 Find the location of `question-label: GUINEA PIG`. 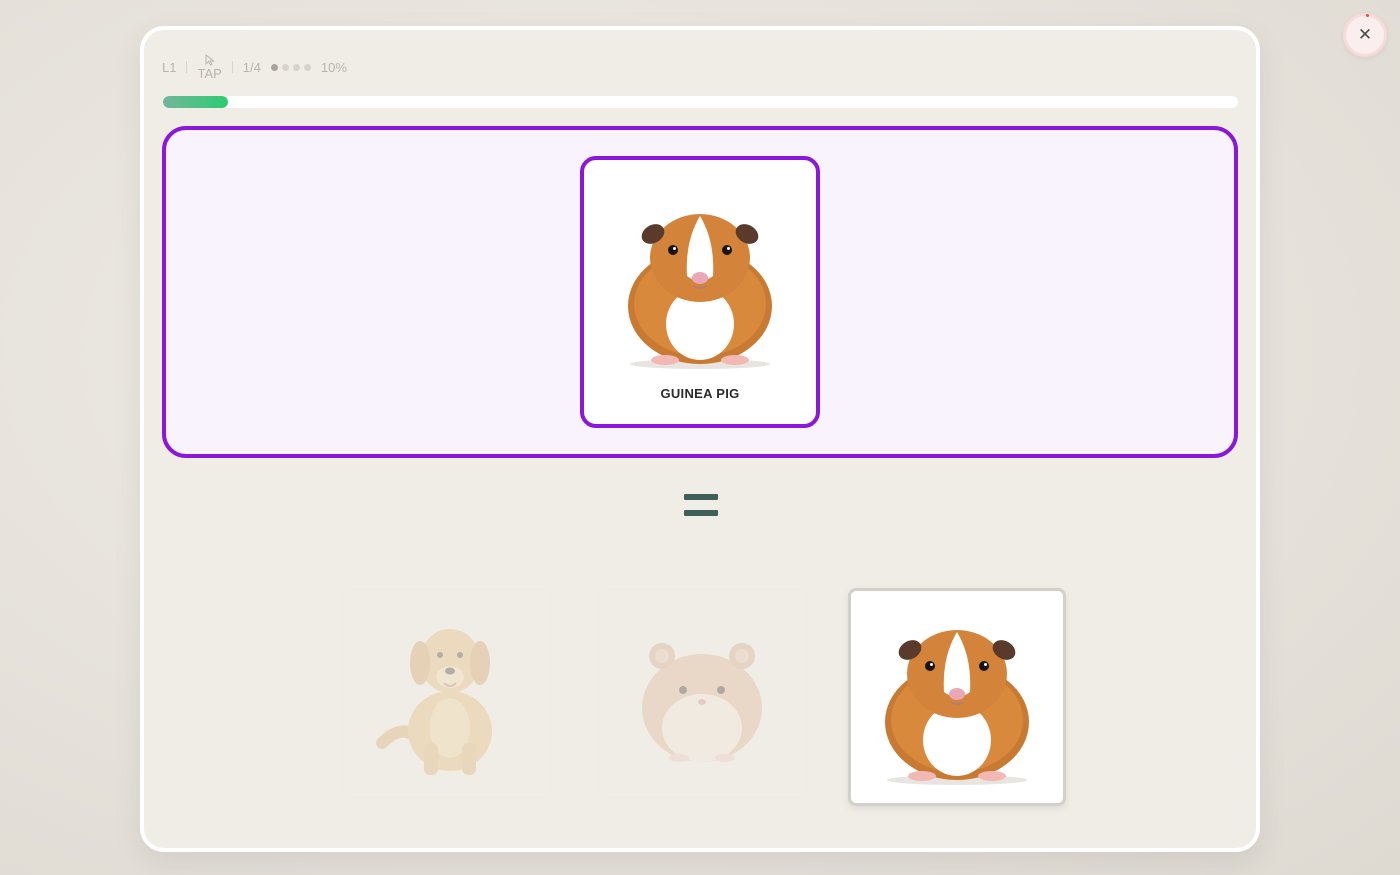

question-label: GUINEA PIG is located at coordinates (700, 393).